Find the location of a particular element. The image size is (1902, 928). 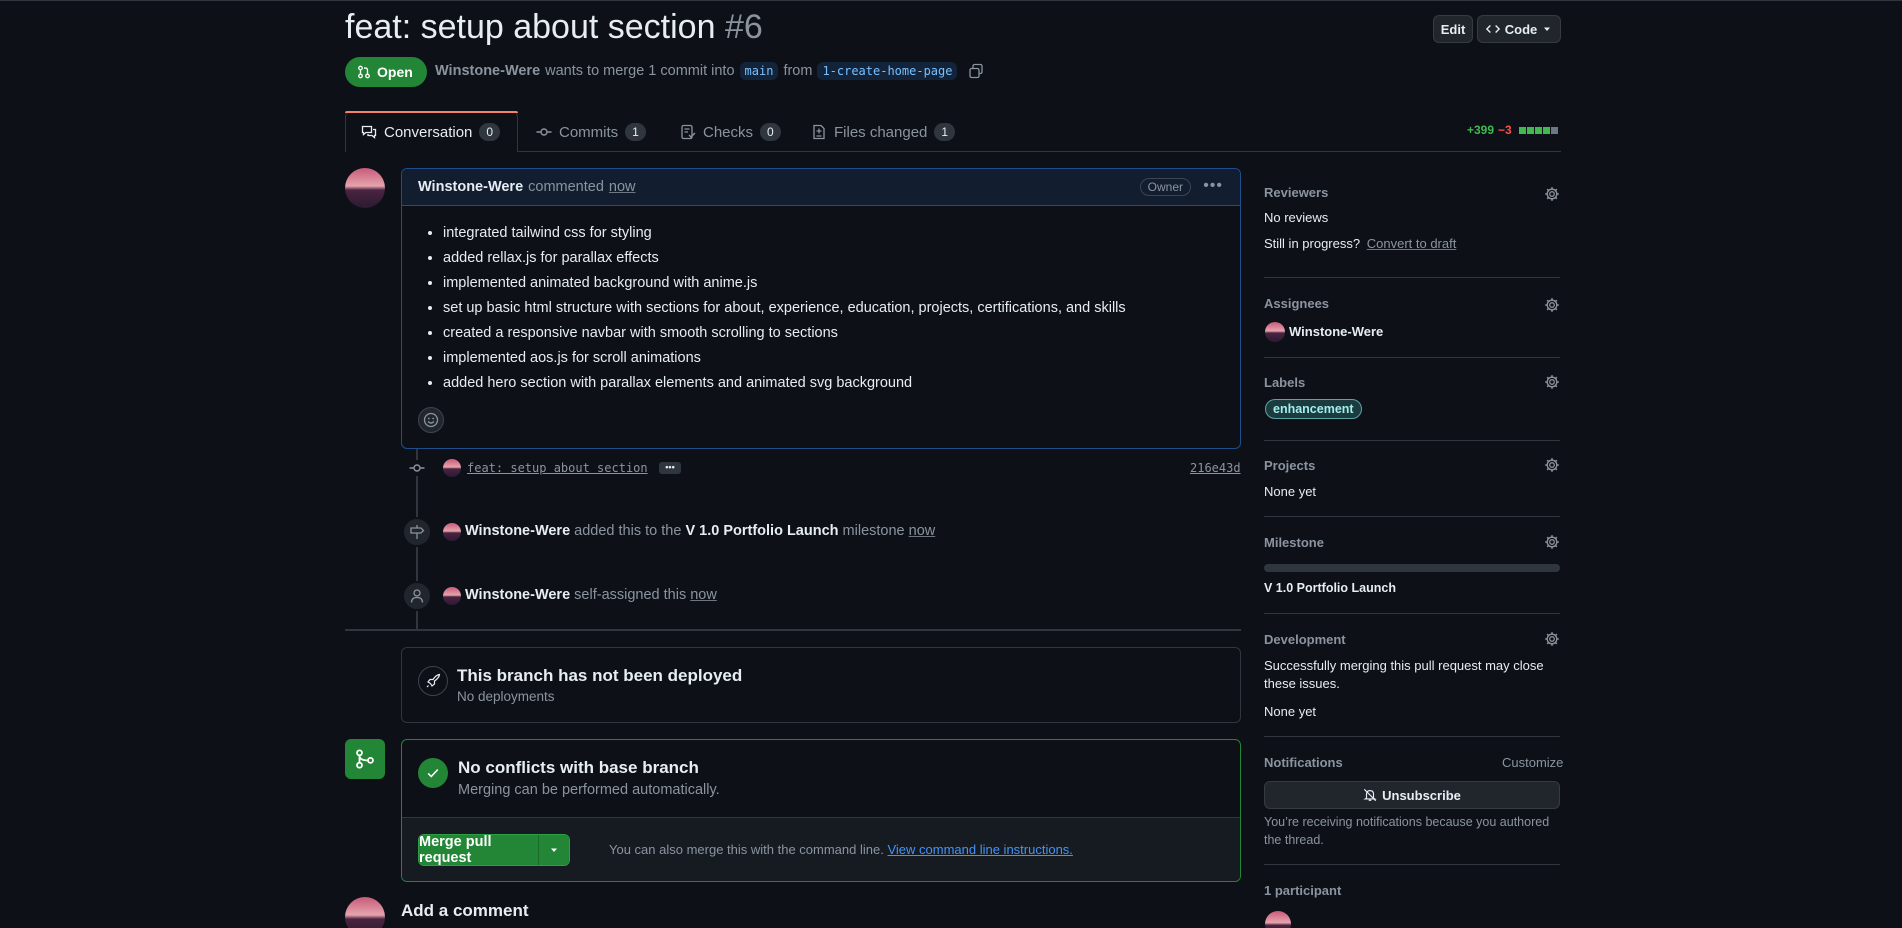

merge-status-icon-wrap is located at coordinates (365, 759).